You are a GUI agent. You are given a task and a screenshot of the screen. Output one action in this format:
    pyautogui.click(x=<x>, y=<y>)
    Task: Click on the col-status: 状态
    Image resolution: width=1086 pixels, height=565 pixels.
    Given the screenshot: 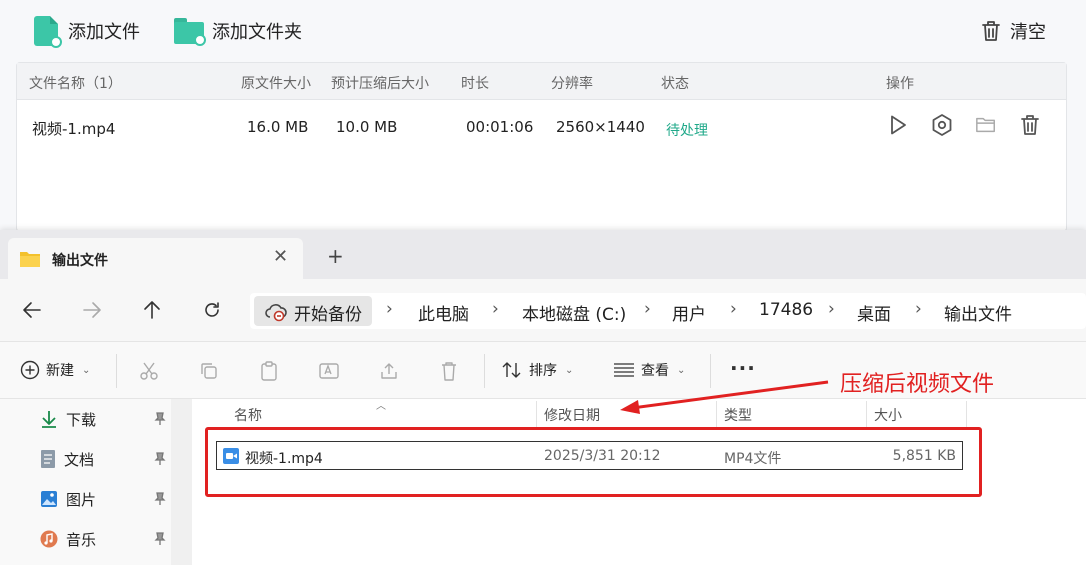 What is the action you would take?
    pyautogui.click(x=675, y=84)
    